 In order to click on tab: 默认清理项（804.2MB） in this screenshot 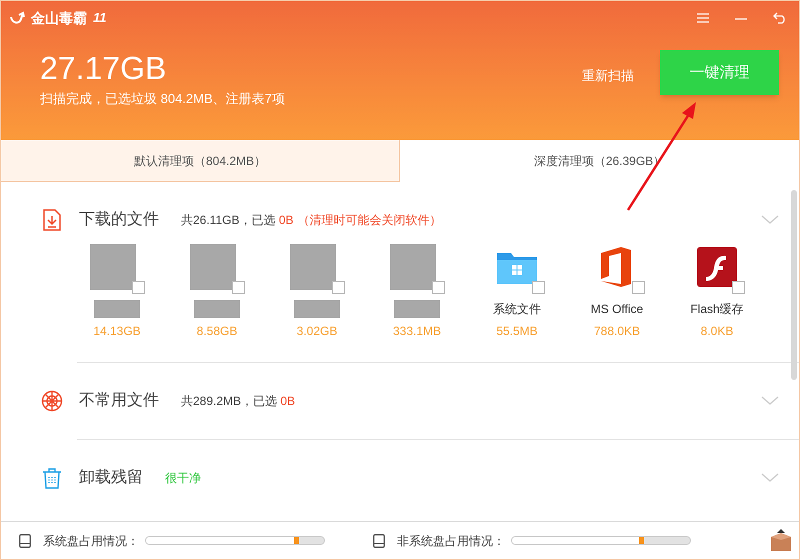, I will do `click(200, 161)`.